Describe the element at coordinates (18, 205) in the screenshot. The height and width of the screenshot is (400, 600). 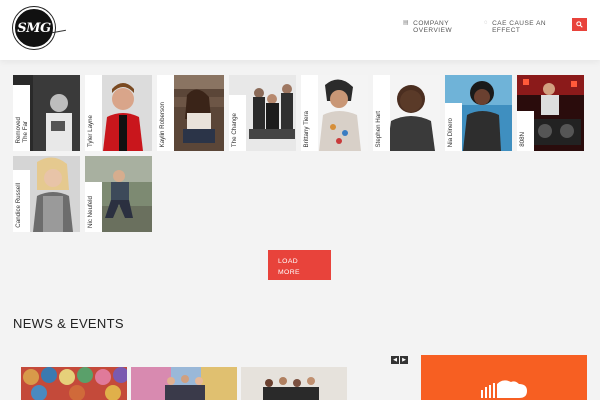
I see `artist-name: Candice Russell` at that location.